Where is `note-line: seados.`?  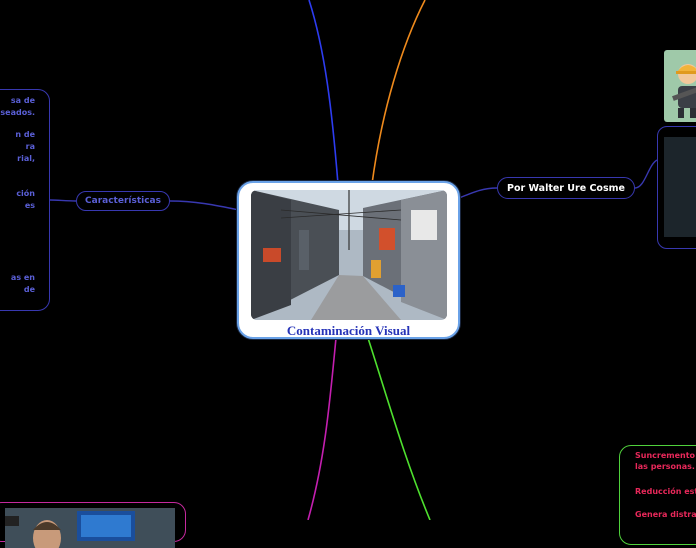
note-line: seados. is located at coordinates (17, 112).